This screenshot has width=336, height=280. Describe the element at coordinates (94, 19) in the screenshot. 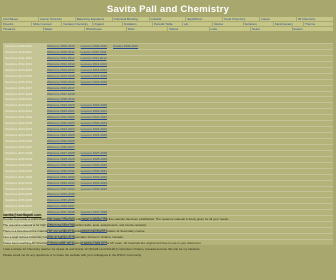

I see `nav-link: Balancing Equations` at that location.